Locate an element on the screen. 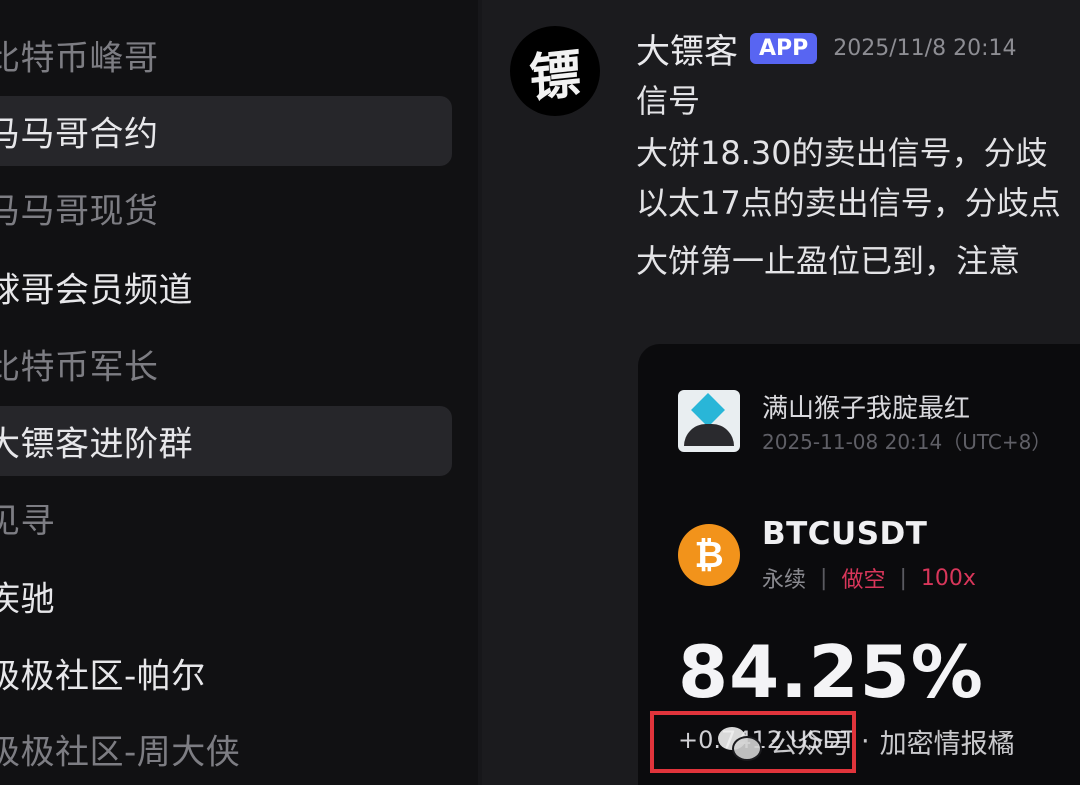 This screenshot has width=1080, height=785. sidebar-item-5: 大镖客进阶群 is located at coordinates (226, 441).